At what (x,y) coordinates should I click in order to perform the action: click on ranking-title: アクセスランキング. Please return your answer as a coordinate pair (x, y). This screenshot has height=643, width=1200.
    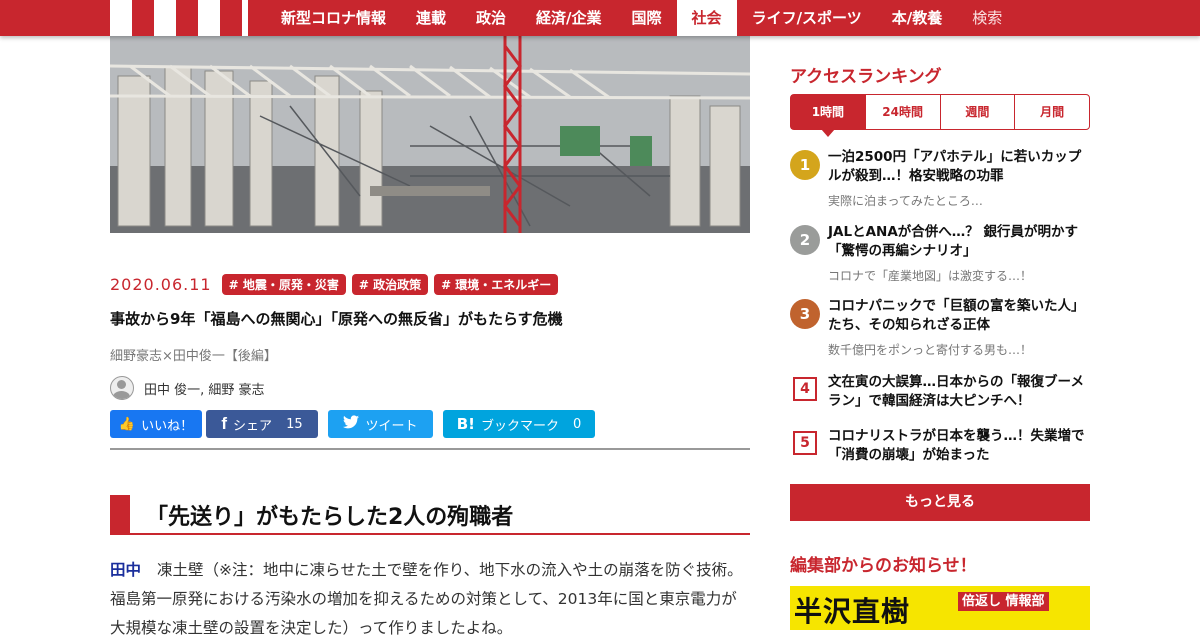
    Looking at the image, I should click on (866, 77).